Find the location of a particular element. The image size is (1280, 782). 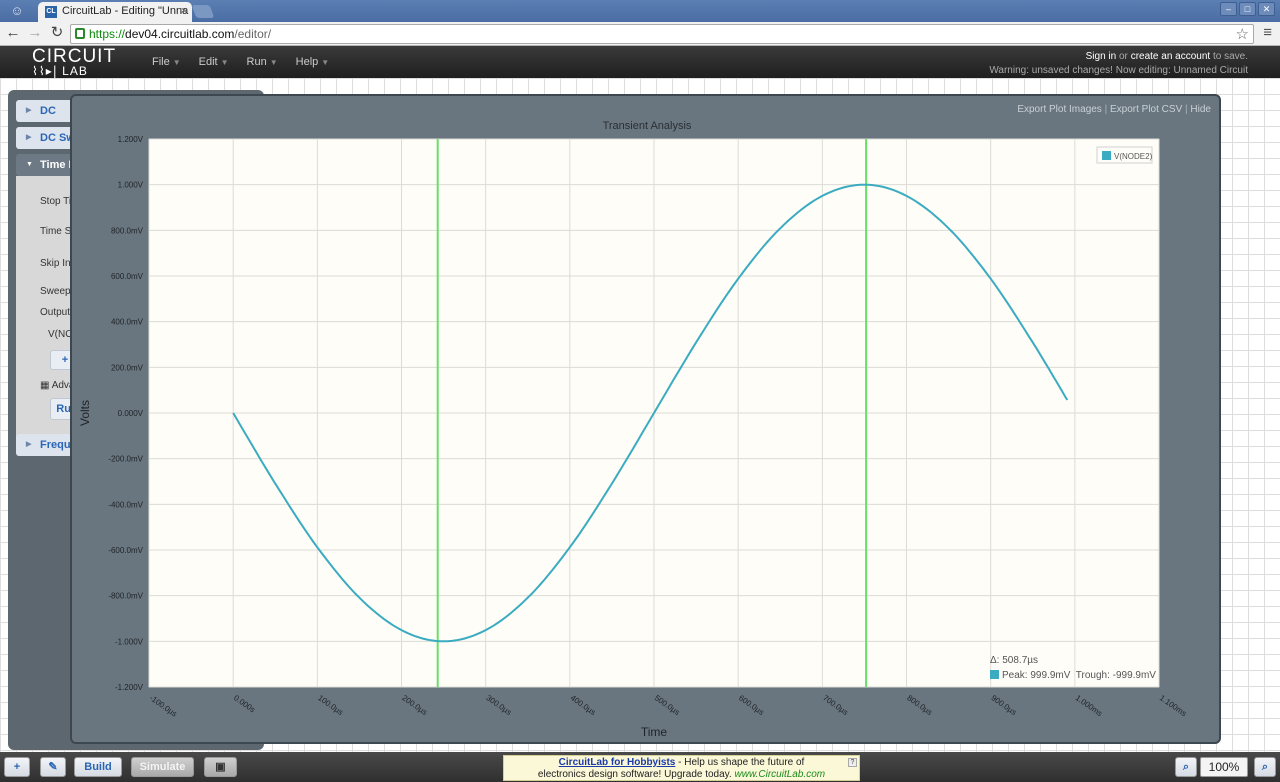

tab-close-icon: × is located at coordinates (184, 11).